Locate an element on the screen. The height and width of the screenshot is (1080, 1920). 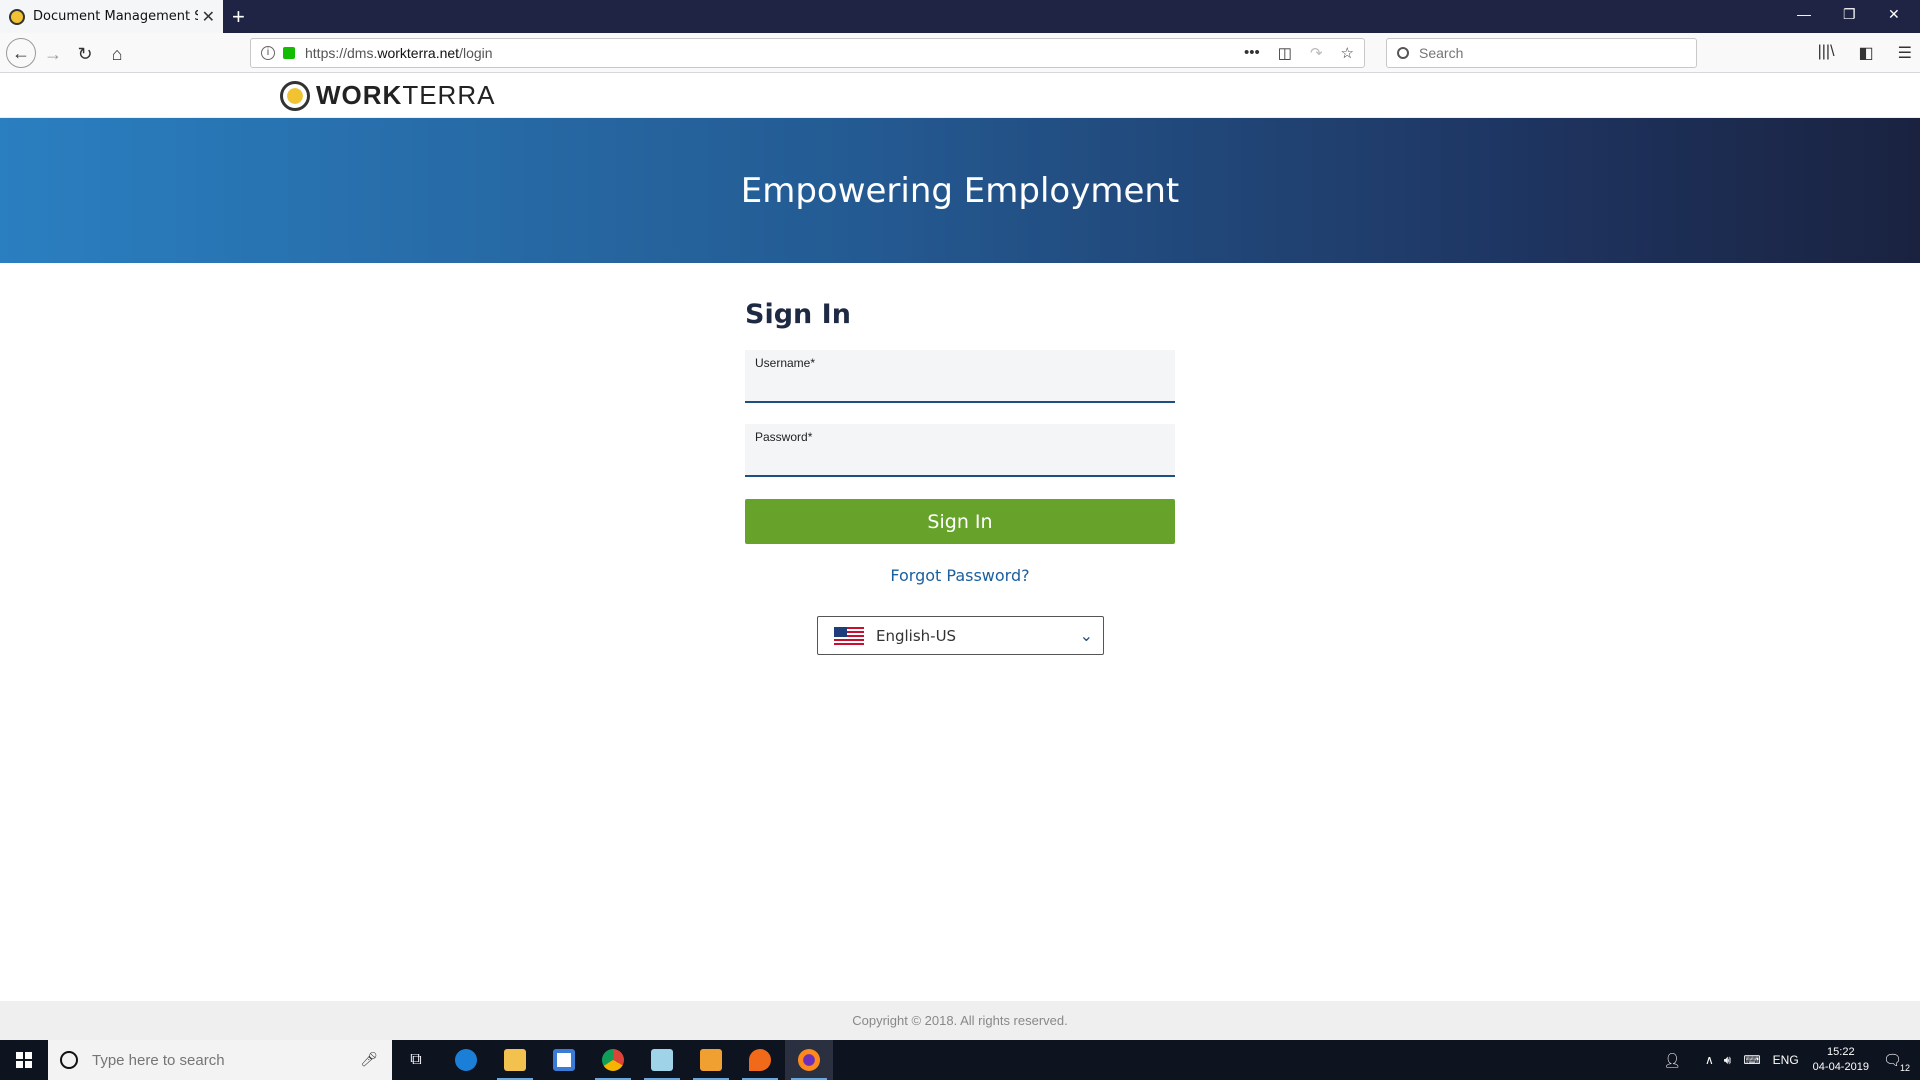
start-button is located at coordinates (24, 1060).